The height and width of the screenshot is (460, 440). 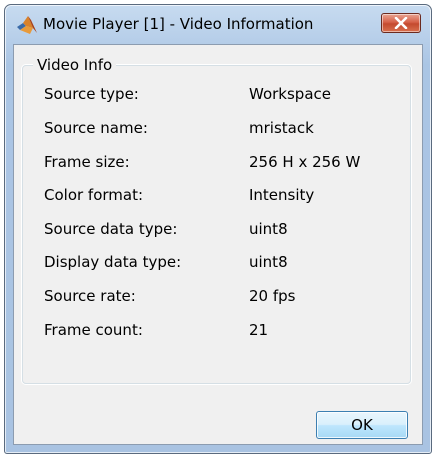 What do you see at coordinates (111, 229) in the screenshot?
I see `source-data-type-label: Source data type:` at bounding box center [111, 229].